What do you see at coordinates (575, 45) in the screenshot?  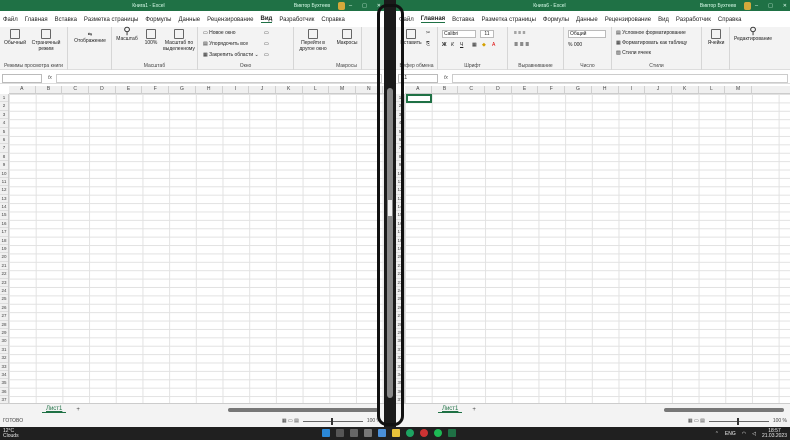 I see `percent-icon: % 000` at bounding box center [575, 45].